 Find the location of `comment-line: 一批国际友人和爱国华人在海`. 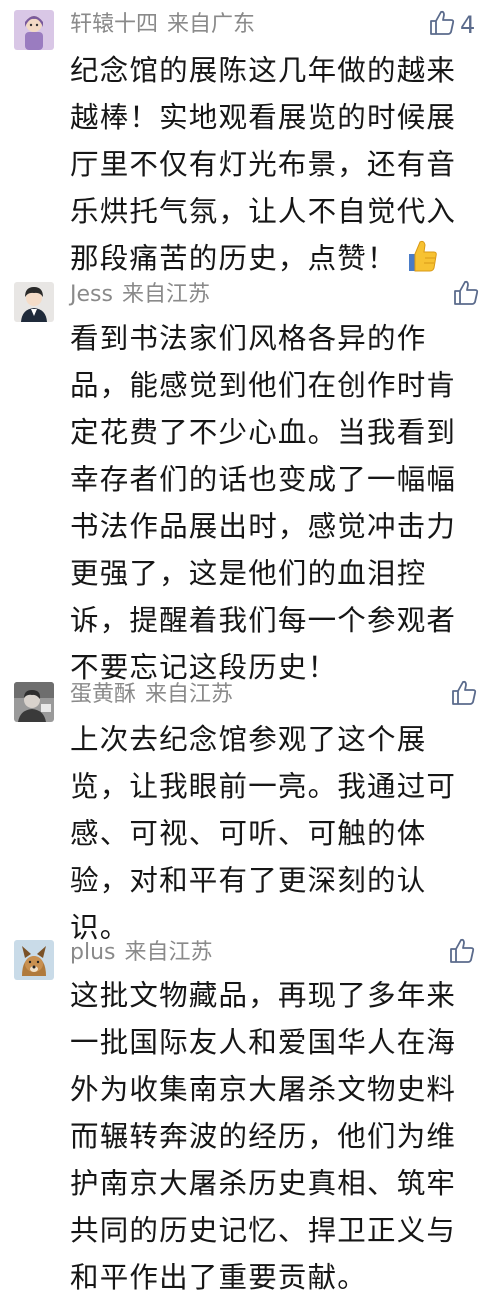

comment-line: 一批国际友人和爱国华人在海 is located at coordinates (263, 1042).